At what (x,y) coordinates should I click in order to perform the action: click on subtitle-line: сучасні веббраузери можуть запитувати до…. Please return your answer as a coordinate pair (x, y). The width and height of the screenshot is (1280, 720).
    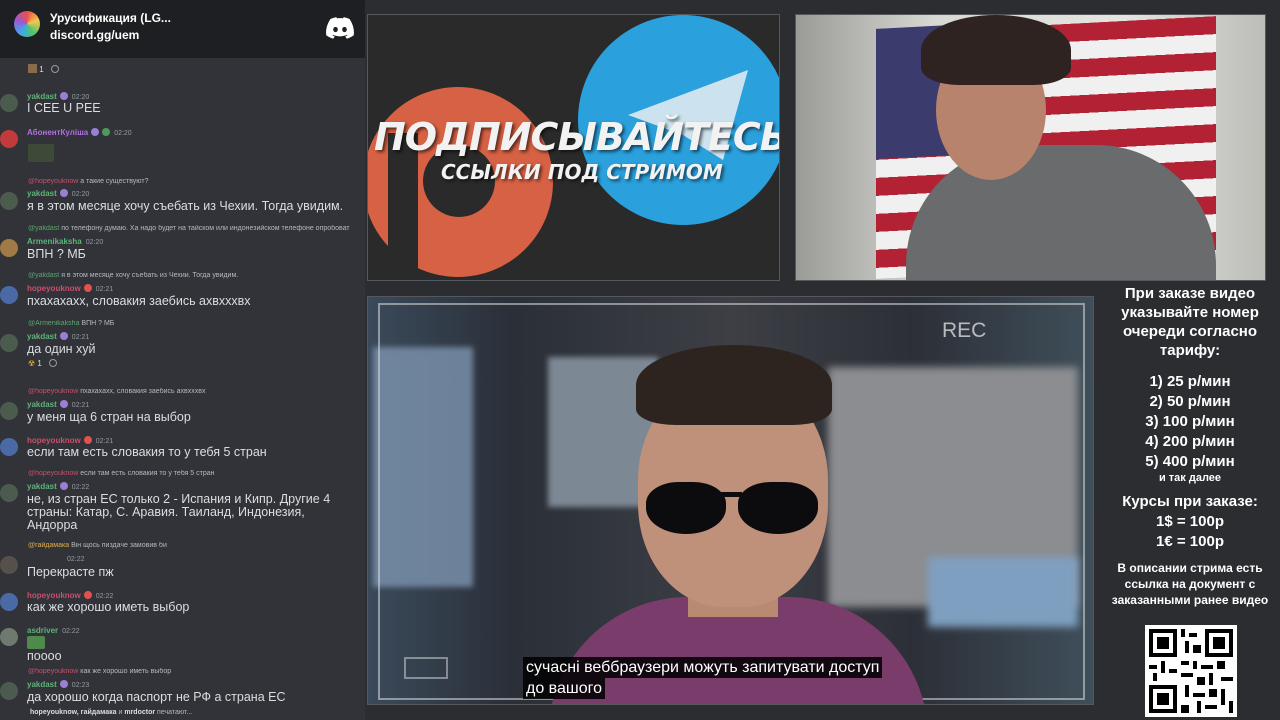
    Looking at the image, I should click on (703, 667).